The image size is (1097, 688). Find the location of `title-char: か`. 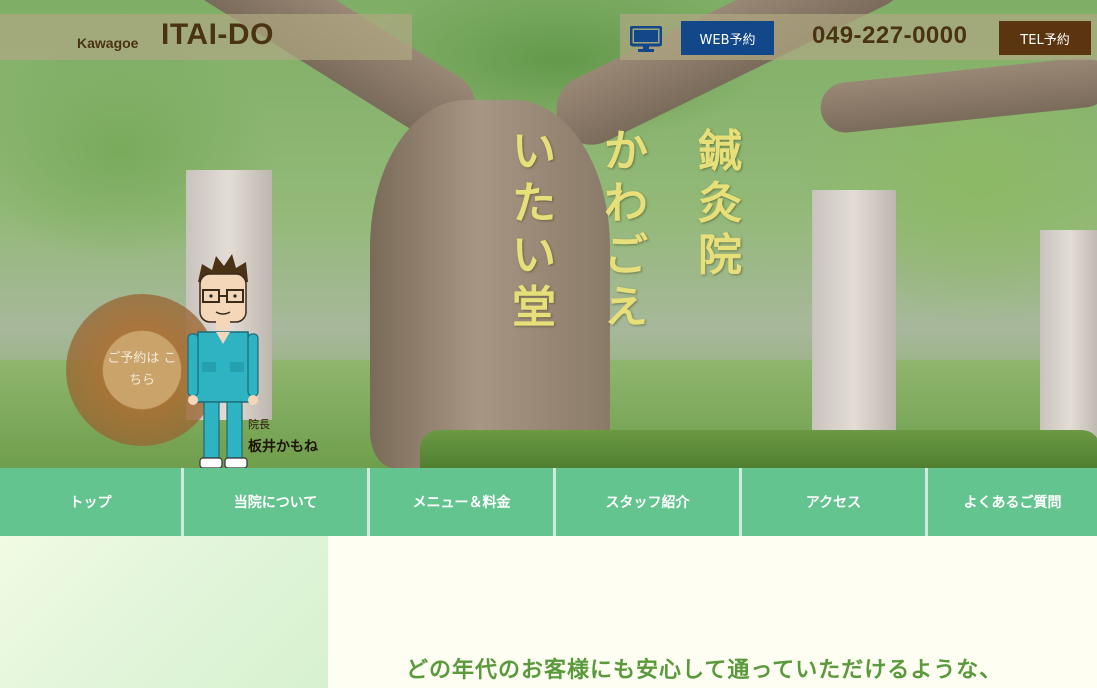

title-char: か is located at coordinates (626, 151).